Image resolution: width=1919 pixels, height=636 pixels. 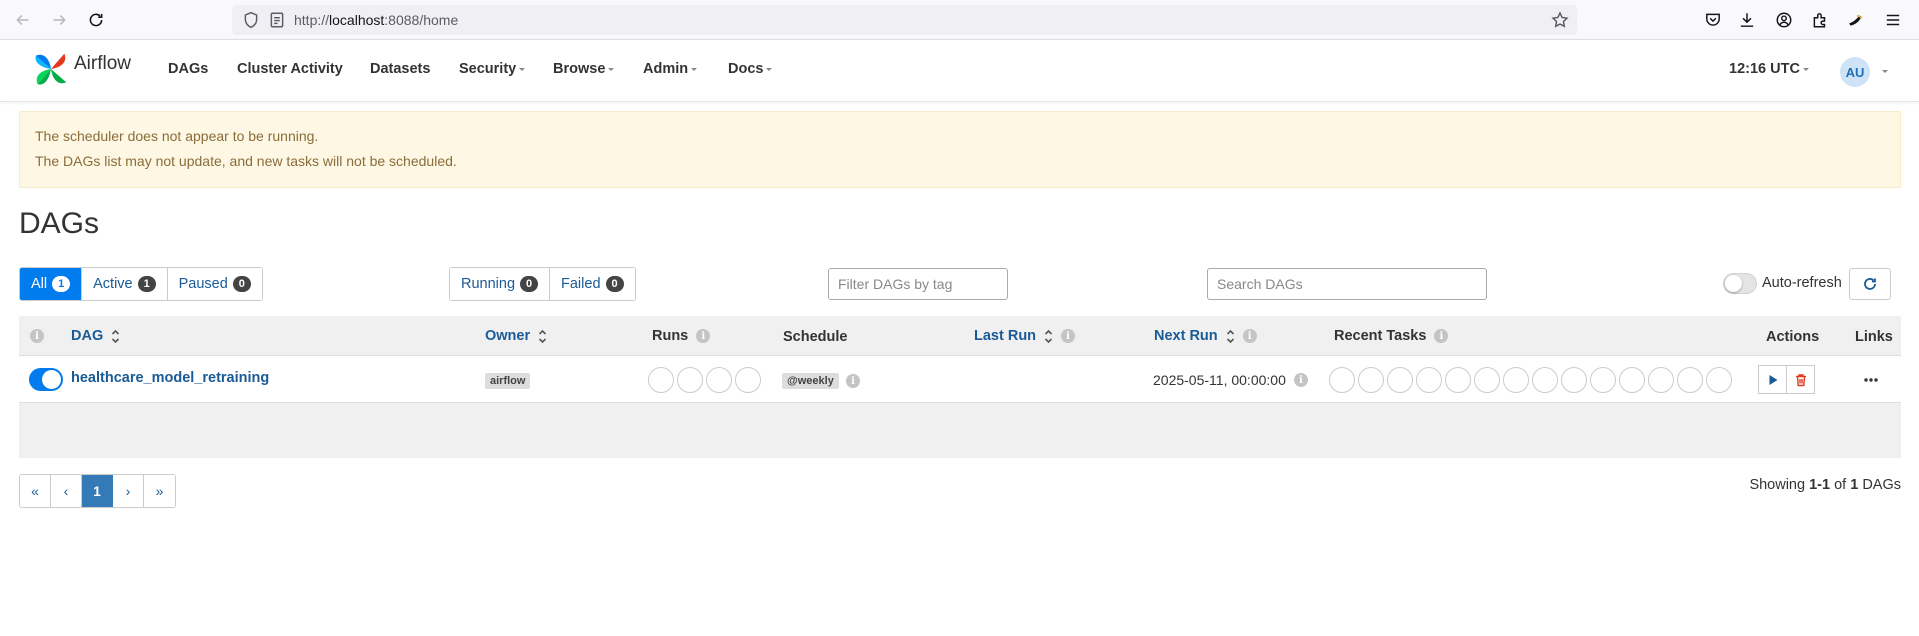 I want to click on extensions-icon, so click(x=1820, y=20).